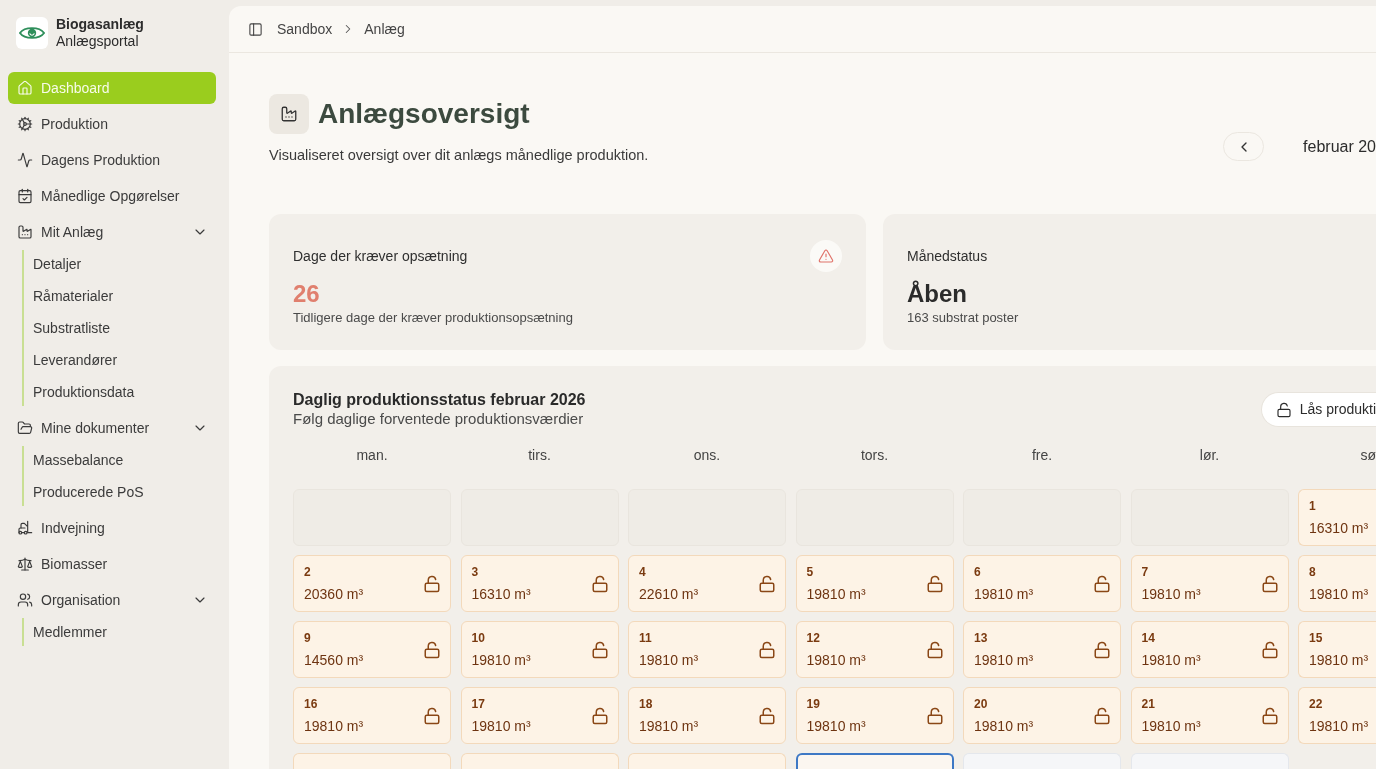  What do you see at coordinates (438, 419) in the screenshot?
I see `calendar-subtitle: Følg daglige forventede produktionsværdier` at bounding box center [438, 419].